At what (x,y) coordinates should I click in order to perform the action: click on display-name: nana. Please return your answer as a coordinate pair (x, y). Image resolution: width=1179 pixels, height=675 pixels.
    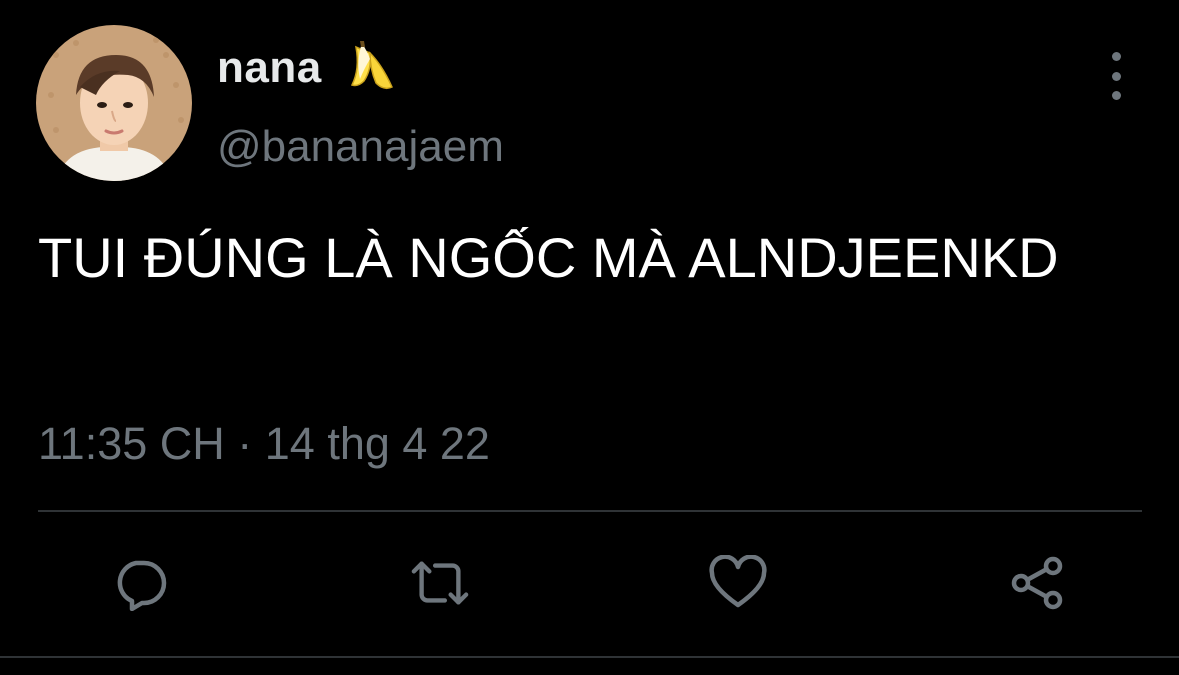
    Looking at the image, I should click on (269, 68).